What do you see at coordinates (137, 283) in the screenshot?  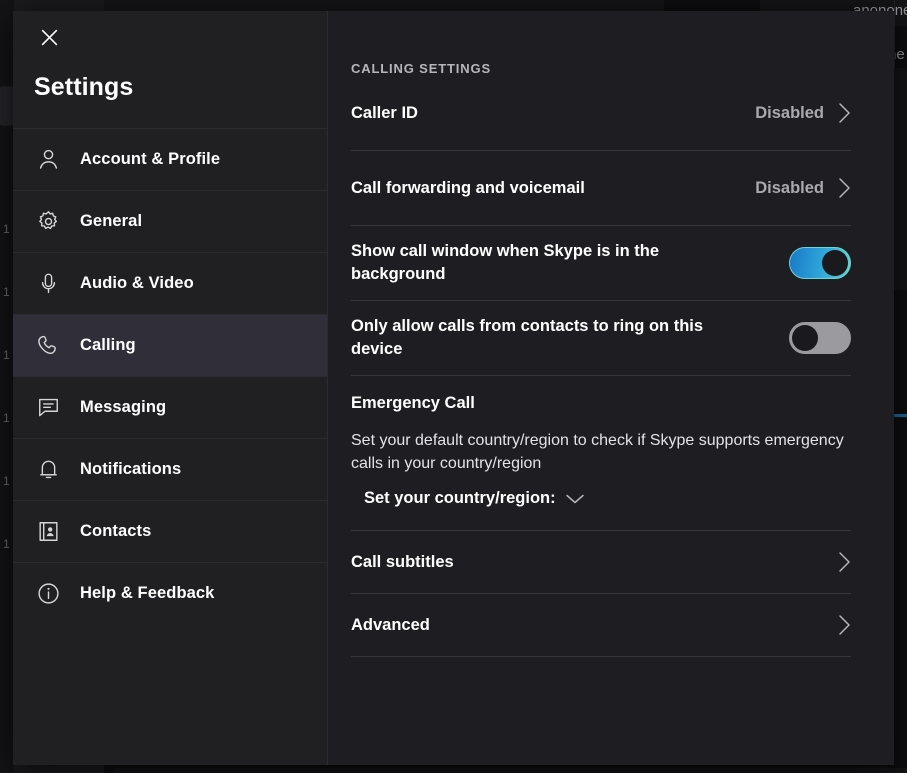 I see `sidebar-item-label: Audio & Video` at bounding box center [137, 283].